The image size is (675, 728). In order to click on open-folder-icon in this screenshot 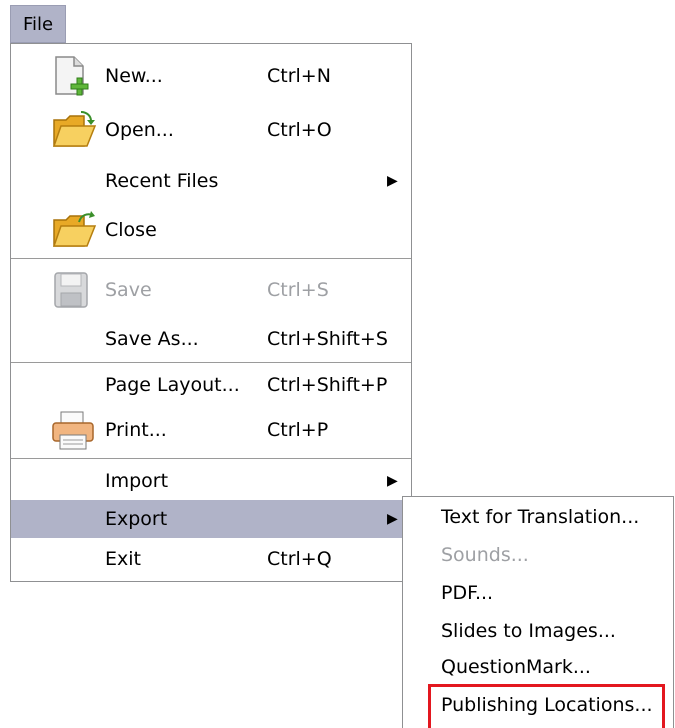, I will do `click(74, 129)`.